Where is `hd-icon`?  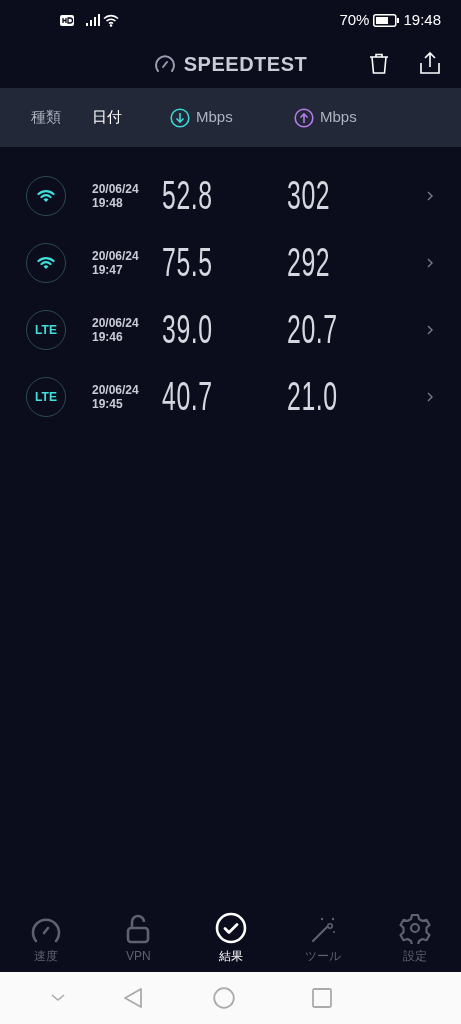
hd-icon is located at coordinates (67, 20).